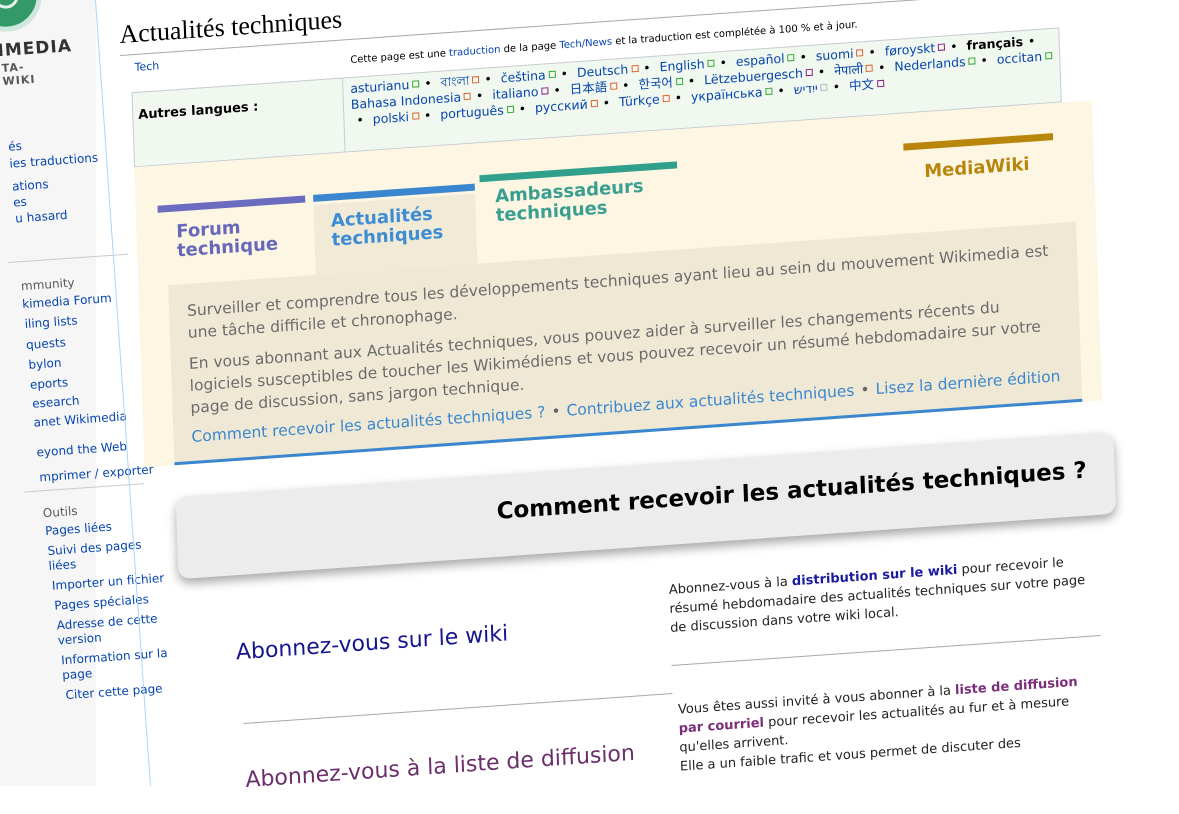 This screenshot has height=814, width=1179. I want to click on sidebar-item-mailing-lists: iling lists, so click(51, 322).